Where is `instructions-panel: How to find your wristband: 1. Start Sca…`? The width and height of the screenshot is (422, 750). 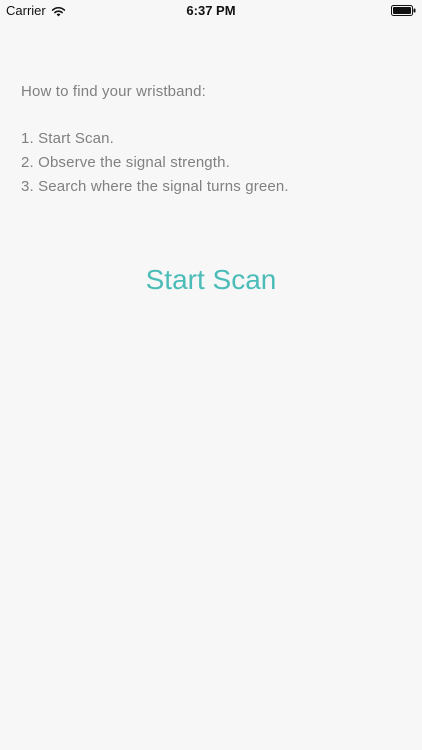
instructions-panel: How to find your wristband: 1. Start Sca… is located at coordinates (216, 140).